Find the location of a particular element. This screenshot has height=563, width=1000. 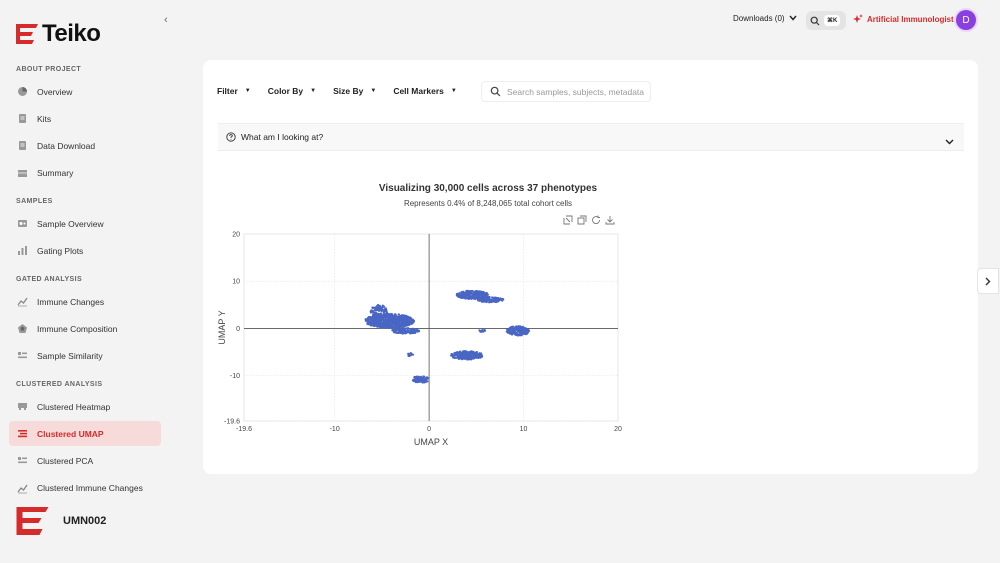

sidebar-item-sample-overview: Sample Overview is located at coordinates (85, 223).